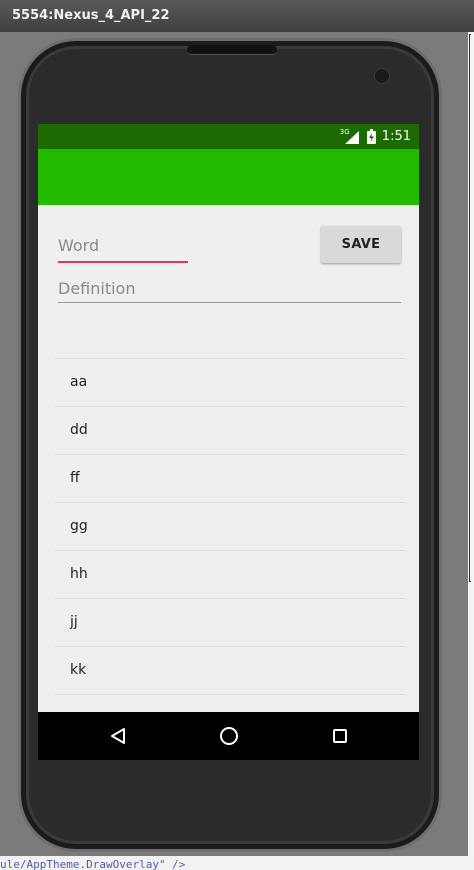  I want to click on app-toolbar, so click(228, 177).